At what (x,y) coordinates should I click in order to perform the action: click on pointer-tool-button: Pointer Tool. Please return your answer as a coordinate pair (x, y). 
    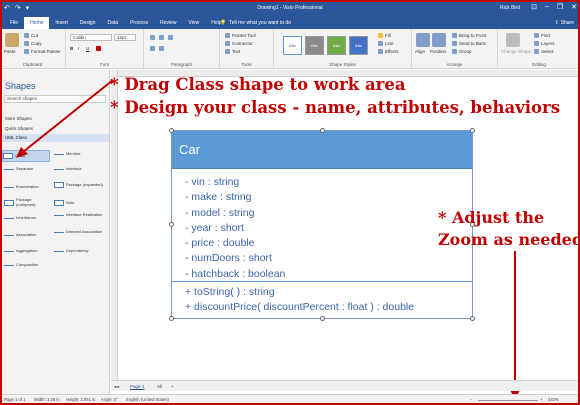
    Looking at the image, I should click on (240, 35).